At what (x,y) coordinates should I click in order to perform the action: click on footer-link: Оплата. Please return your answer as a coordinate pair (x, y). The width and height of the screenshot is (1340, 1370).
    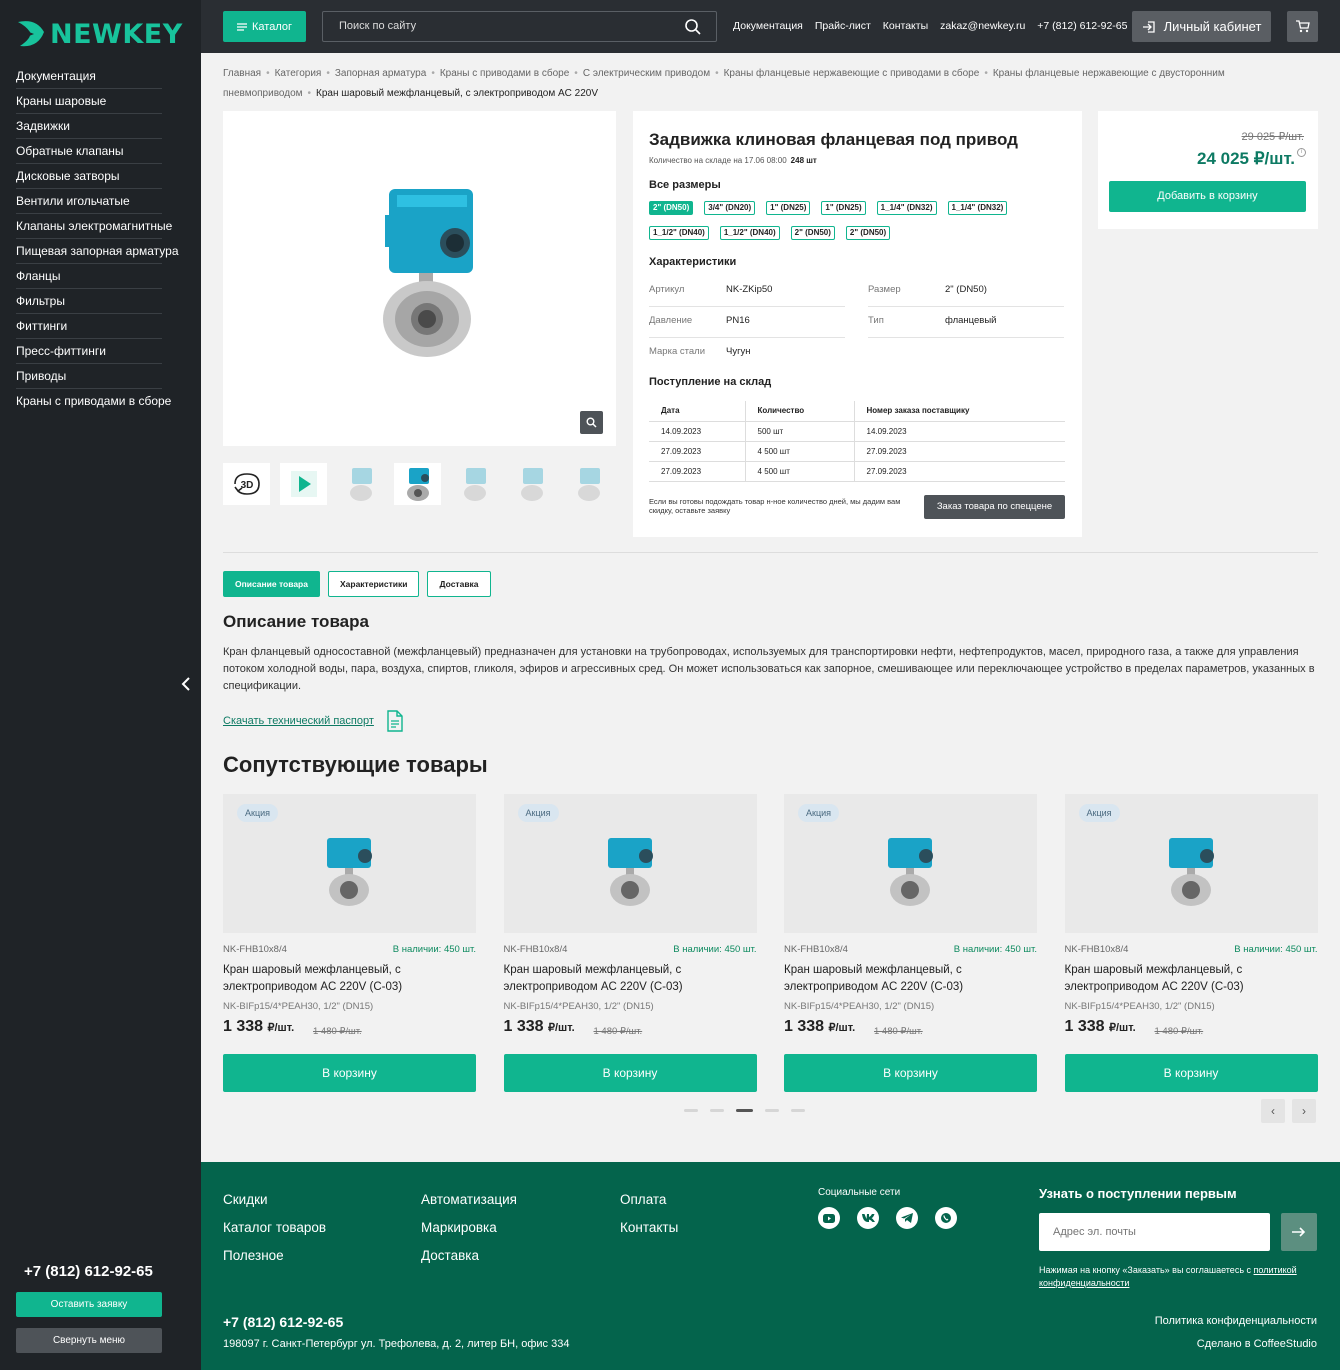
    Looking at the image, I should click on (649, 1200).